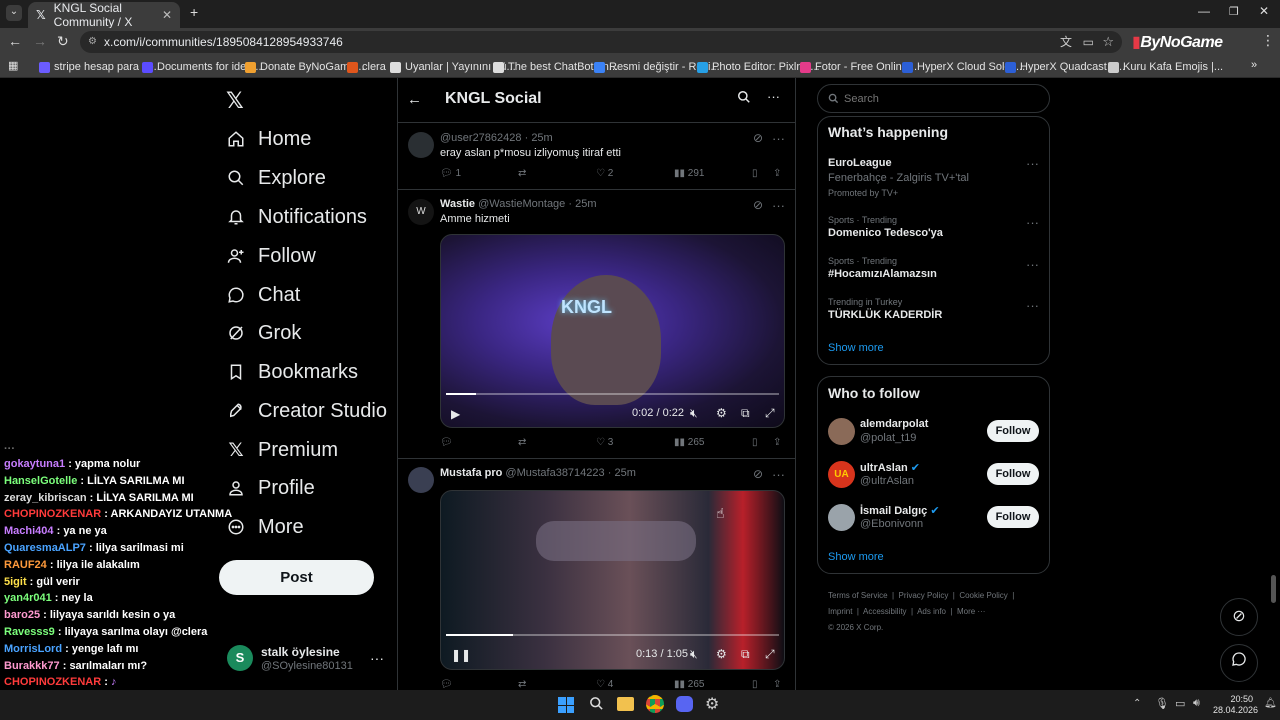  I want to click on nav-profile: Profile, so click(270, 488).